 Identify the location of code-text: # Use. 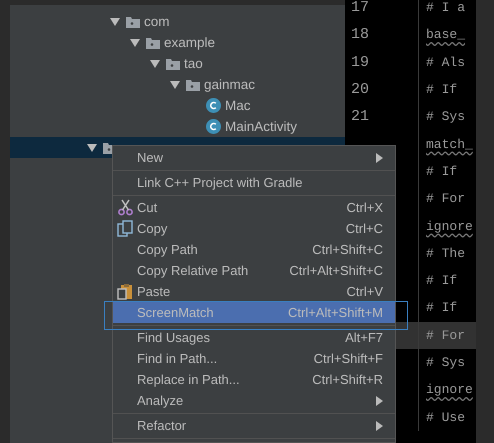
(446, 417).